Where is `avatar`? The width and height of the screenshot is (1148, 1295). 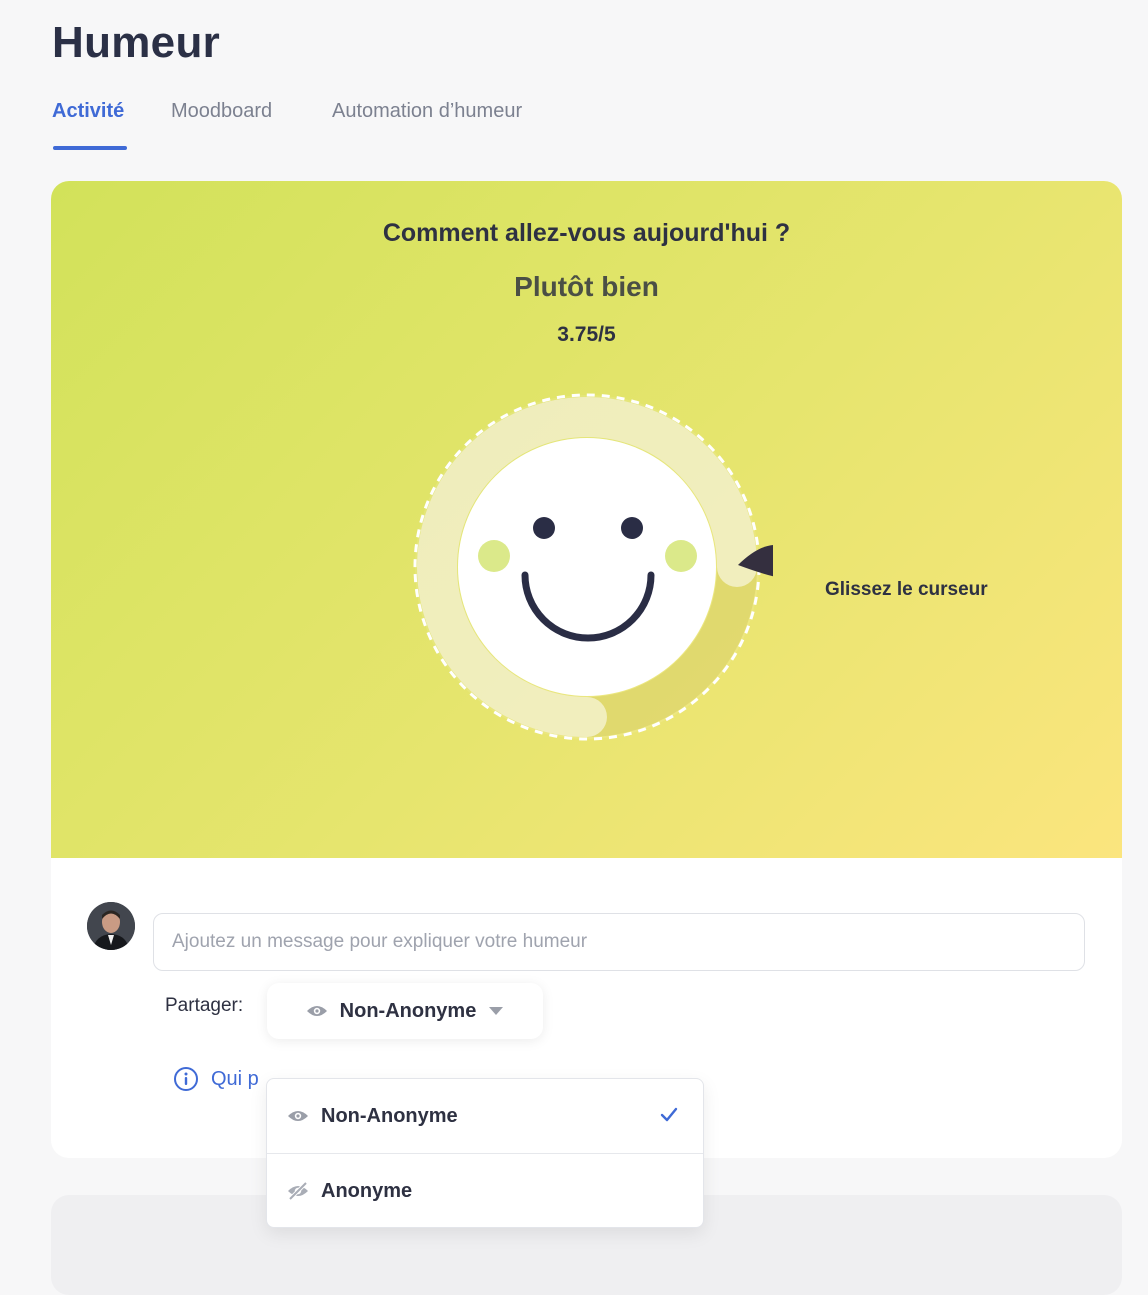
avatar is located at coordinates (111, 926).